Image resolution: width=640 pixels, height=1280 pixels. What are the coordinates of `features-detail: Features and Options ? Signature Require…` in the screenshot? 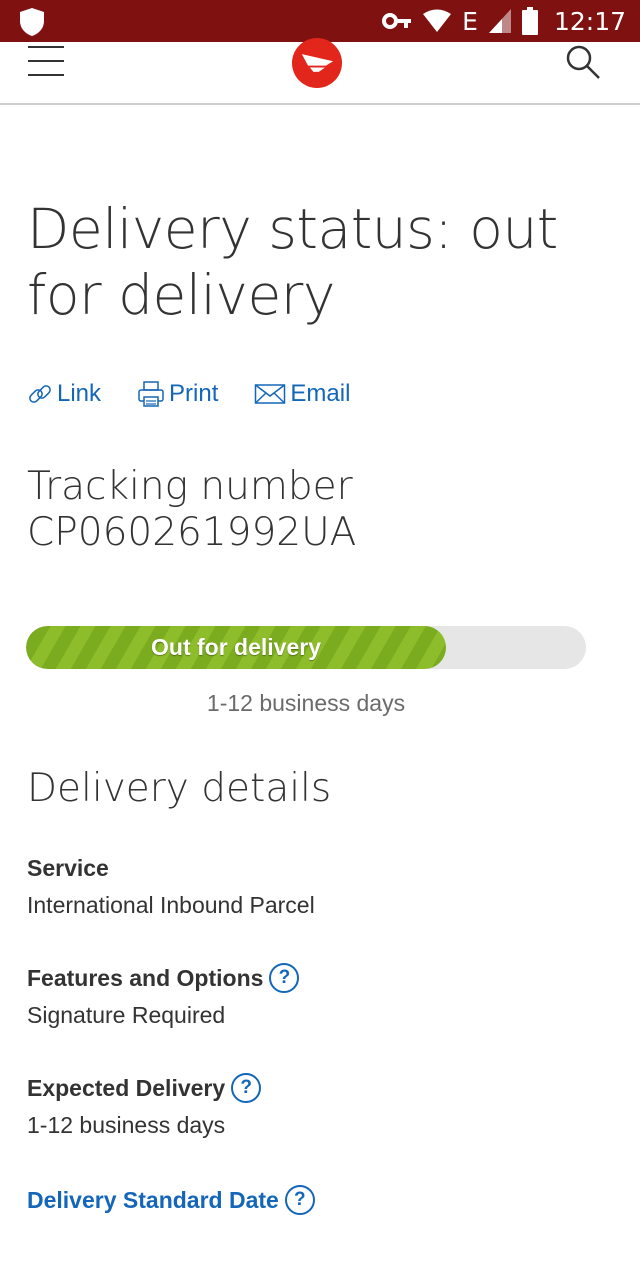 It's located at (163, 994).